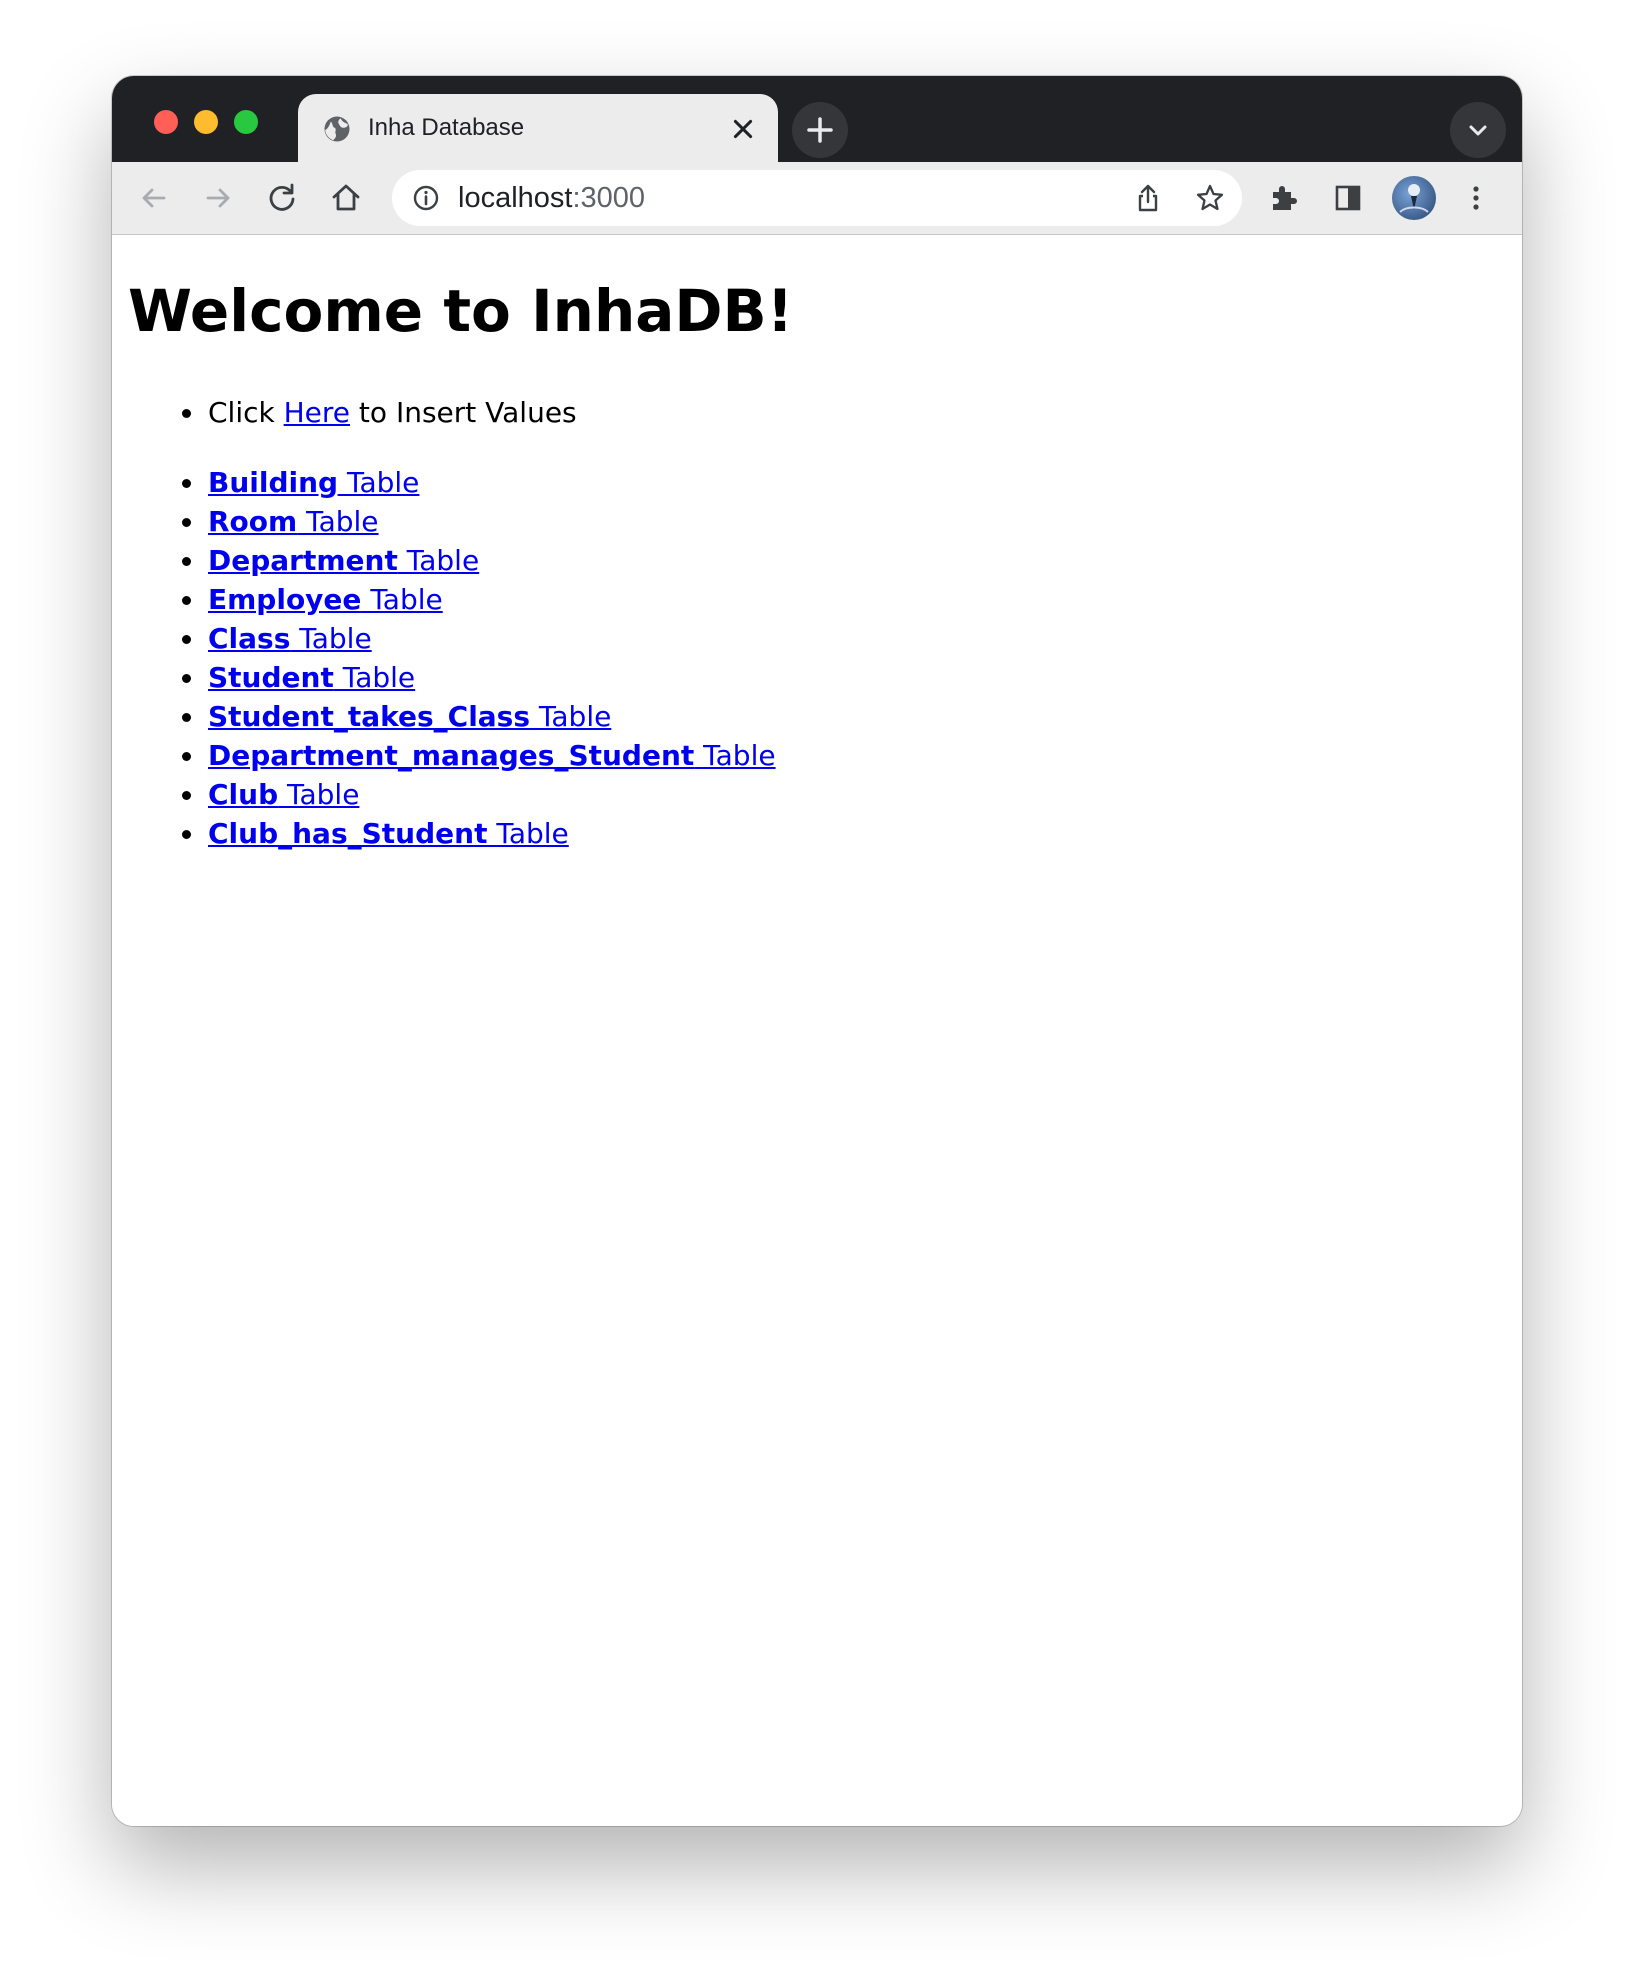  Describe the element at coordinates (282, 198) in the screenshot. I see `reload-icon` at that location.